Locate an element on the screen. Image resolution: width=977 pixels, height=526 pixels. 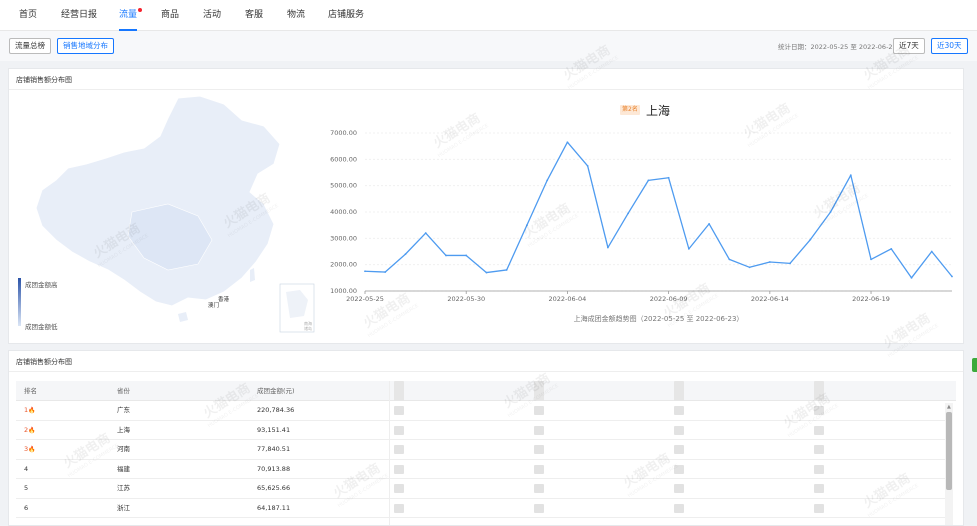
cell-rank: 6 is located at coordinates (26, 508).